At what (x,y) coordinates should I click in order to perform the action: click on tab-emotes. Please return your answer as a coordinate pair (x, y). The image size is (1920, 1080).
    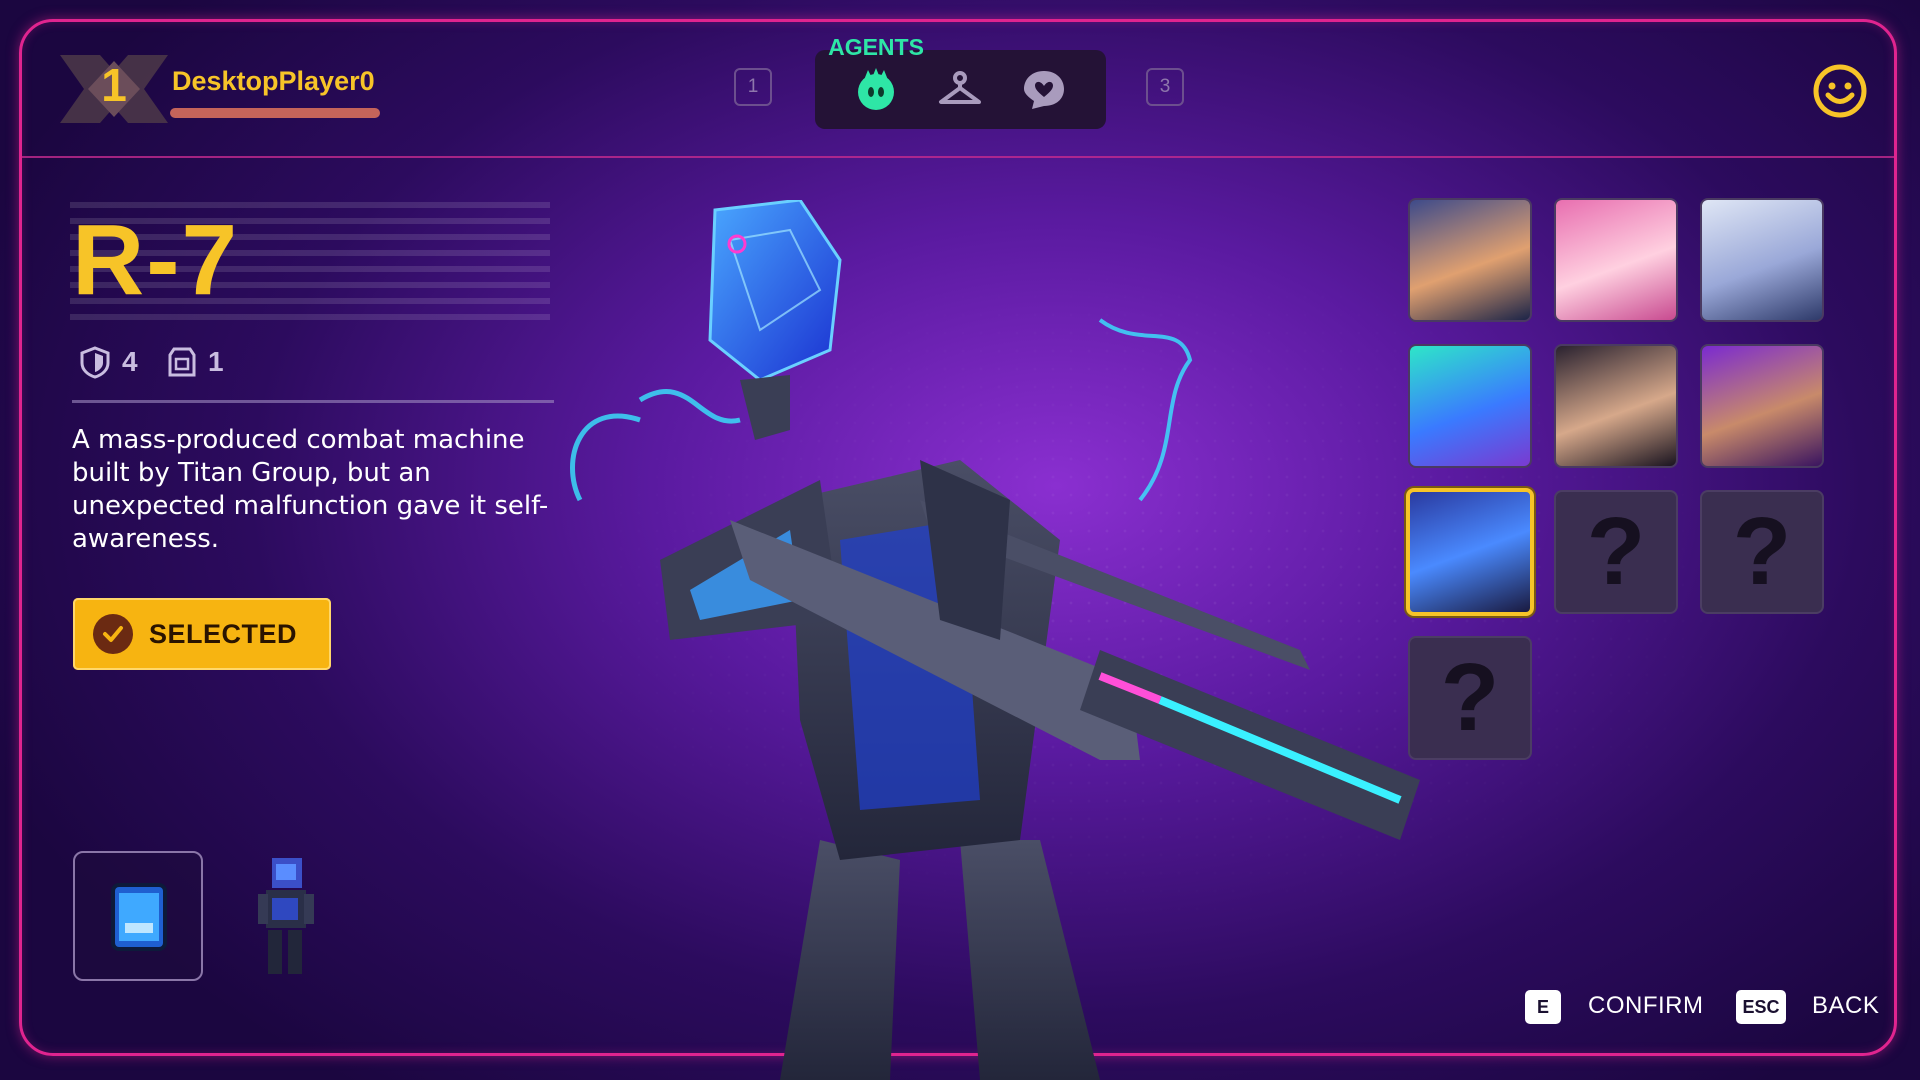
    Looking at the image, I should click on (1044, 90).